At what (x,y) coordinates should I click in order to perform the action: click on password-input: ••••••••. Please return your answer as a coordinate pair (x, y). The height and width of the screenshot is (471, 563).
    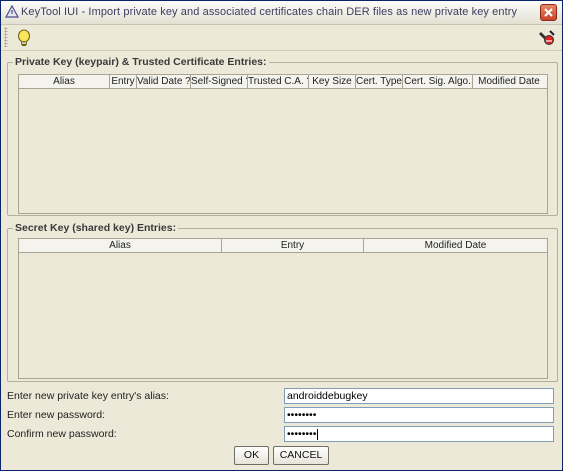
    Looking at the image, I should click on (419, 415).